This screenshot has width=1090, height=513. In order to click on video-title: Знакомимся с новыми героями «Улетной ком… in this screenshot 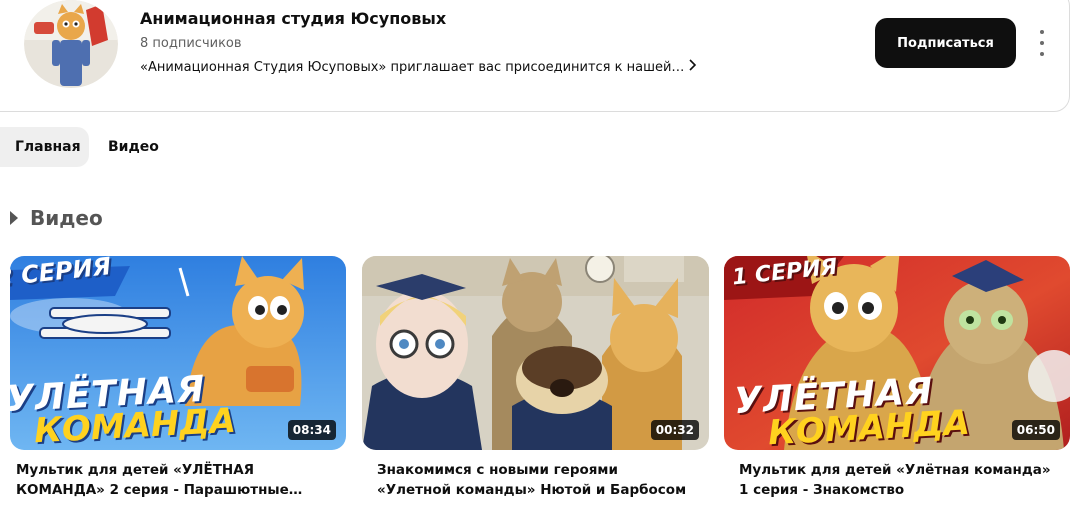, I will do `click(535, 480)`.